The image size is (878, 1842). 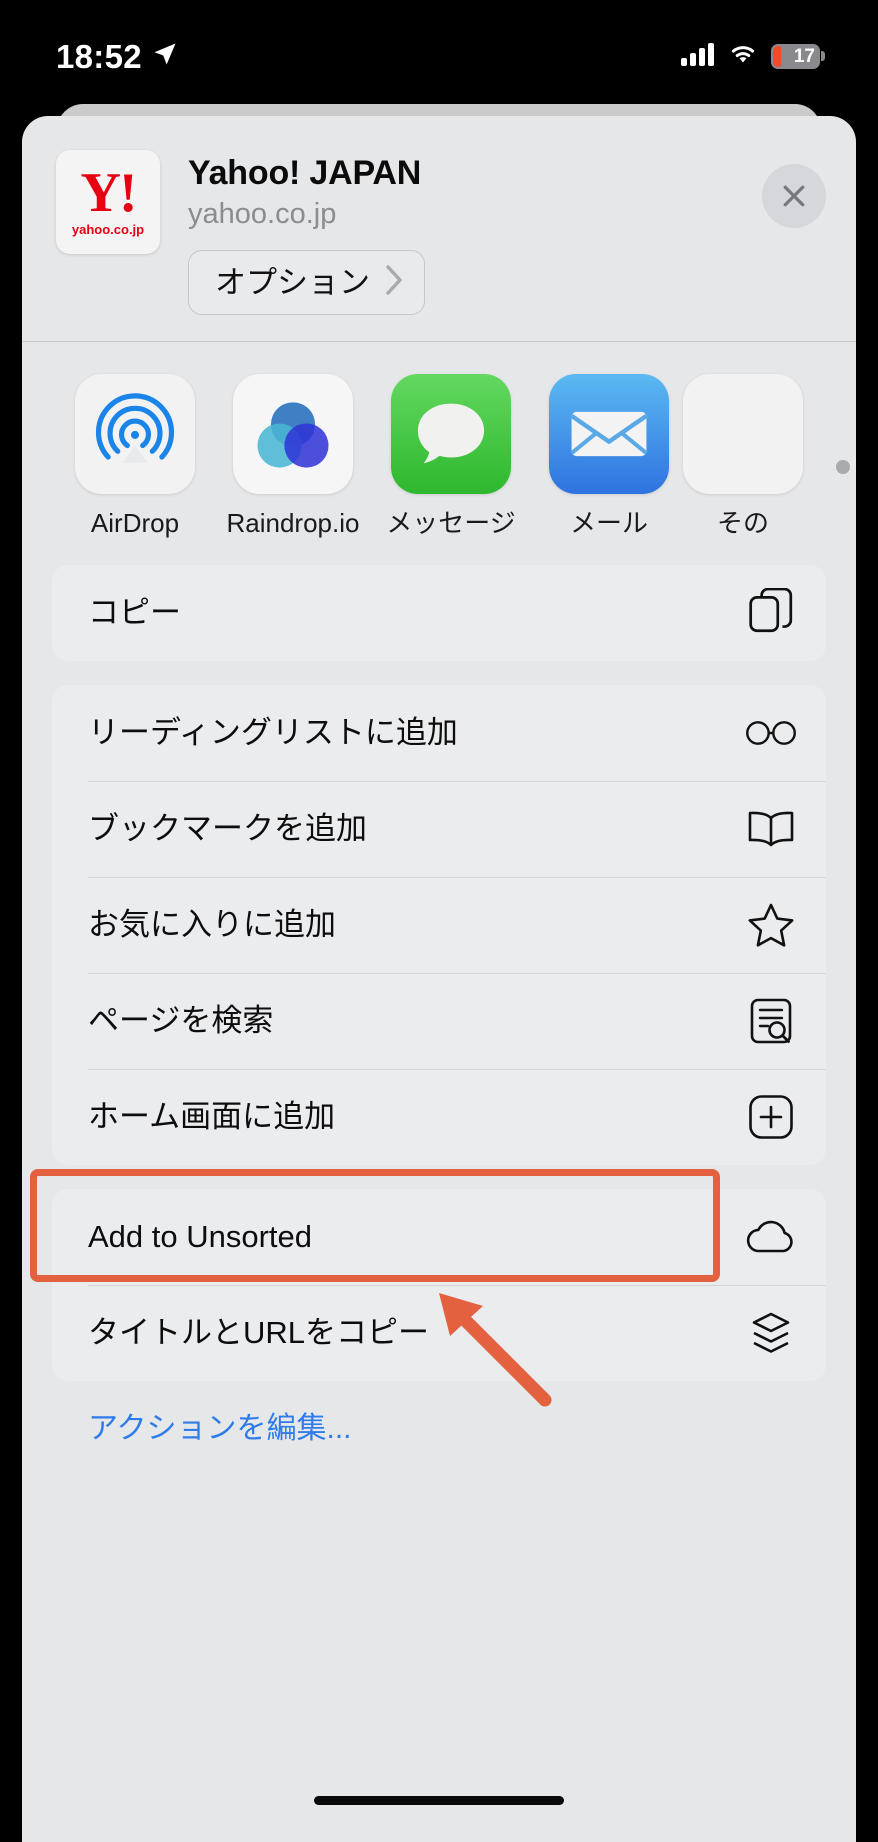 What do you see at coordinates (108, 193) in the screenshot?
I see `favicon-letter: Y!` at bounding box center [108, 193].